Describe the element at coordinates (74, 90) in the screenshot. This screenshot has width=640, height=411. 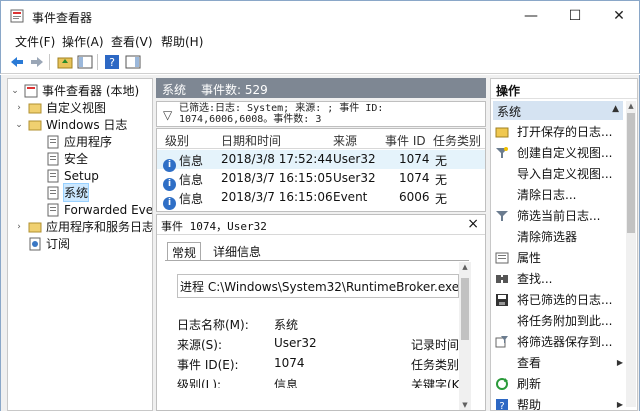
I see `tree-item-root: ⌄ 事件查看器 (本地)` at that location.